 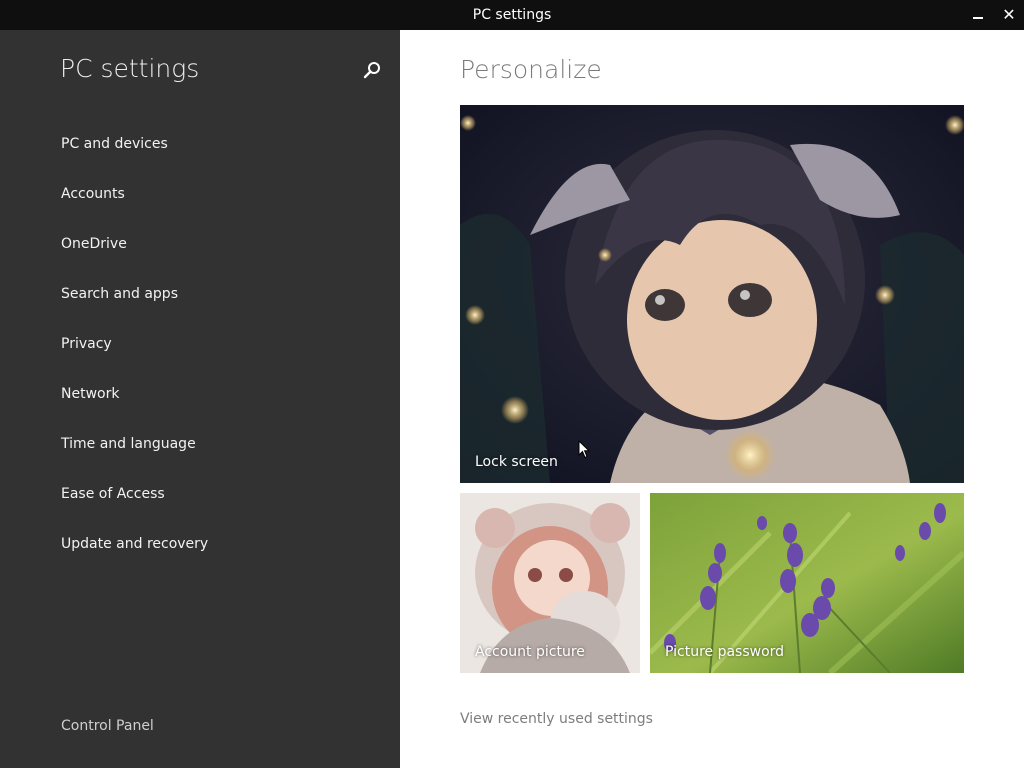 I want to click on nav-item-update-and-recovery: Update and recovery, so click(x=134, y=559).